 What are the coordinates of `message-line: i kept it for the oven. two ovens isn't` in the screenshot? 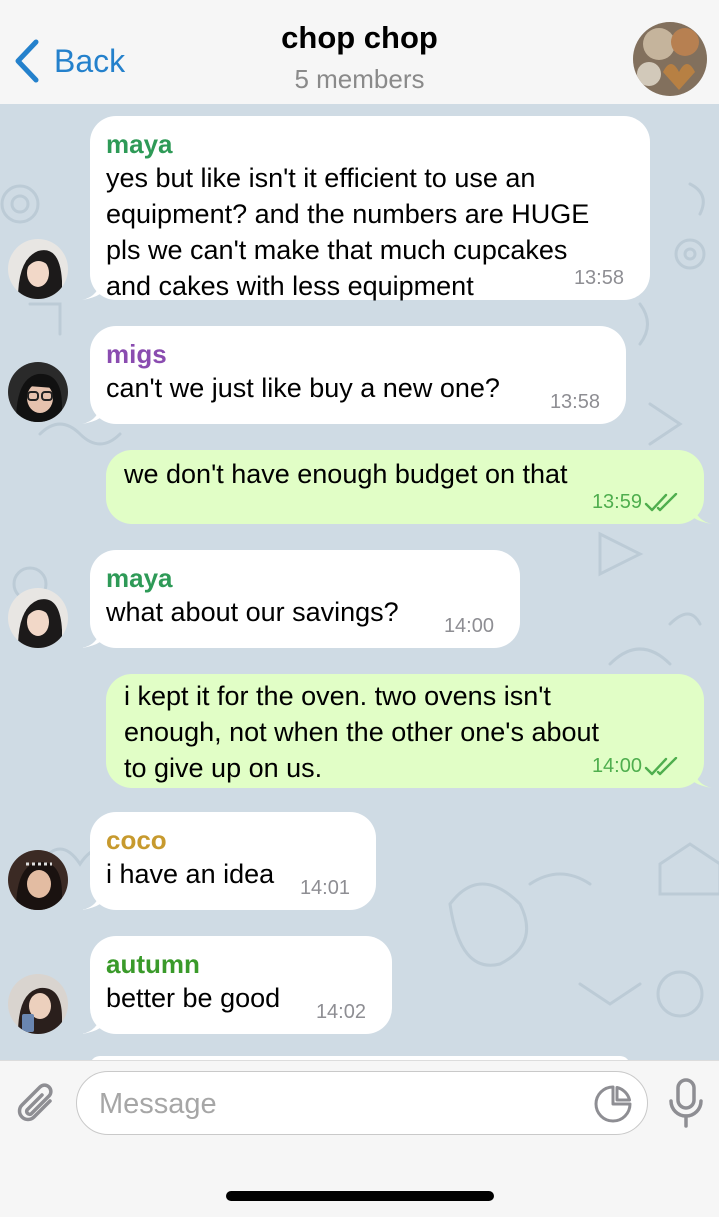 It's located at (337, 696).